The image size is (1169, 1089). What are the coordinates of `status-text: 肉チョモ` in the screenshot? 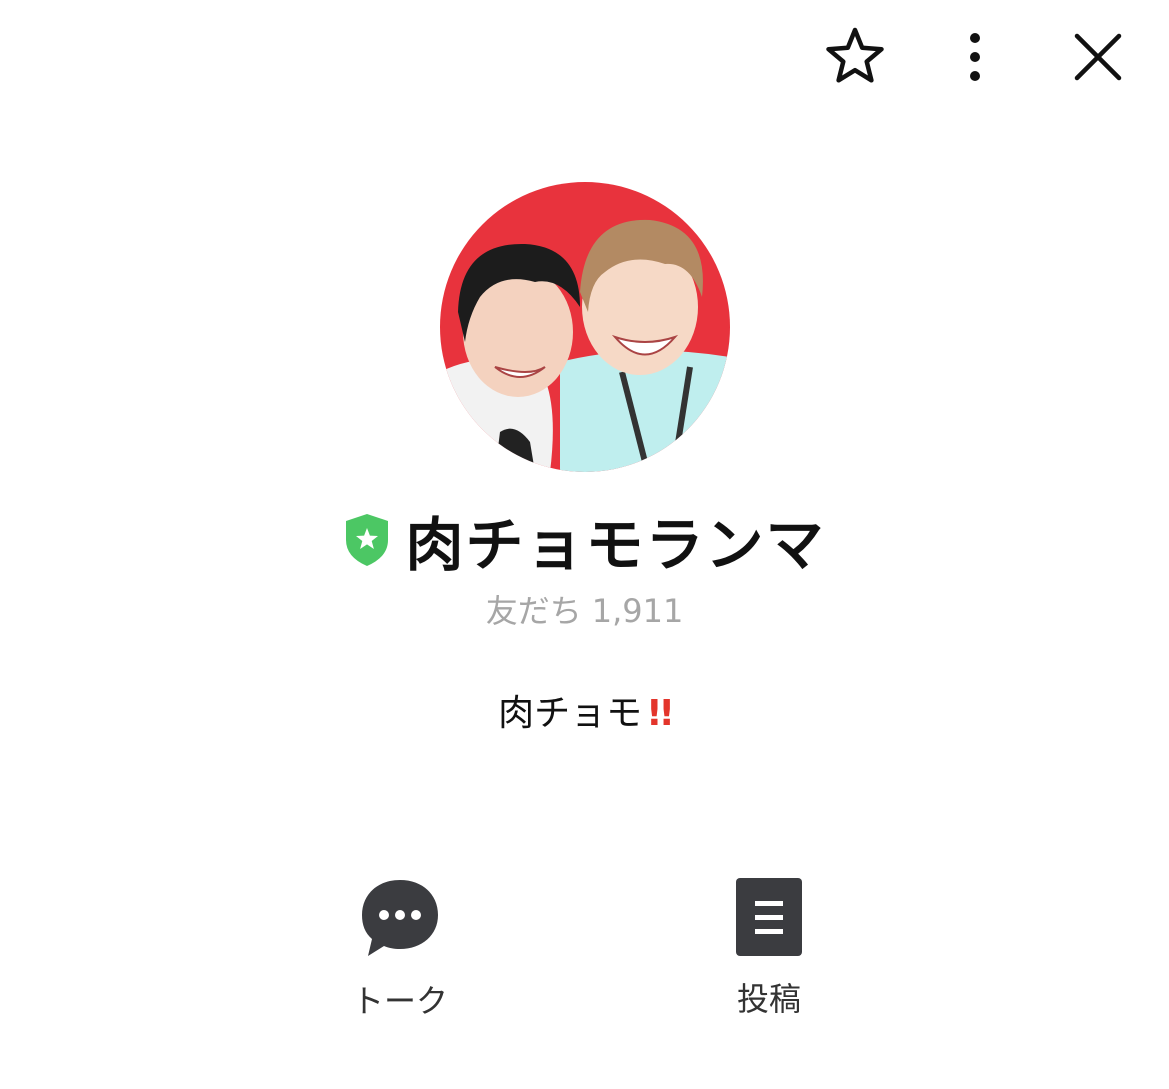 It's located at (570, 713).